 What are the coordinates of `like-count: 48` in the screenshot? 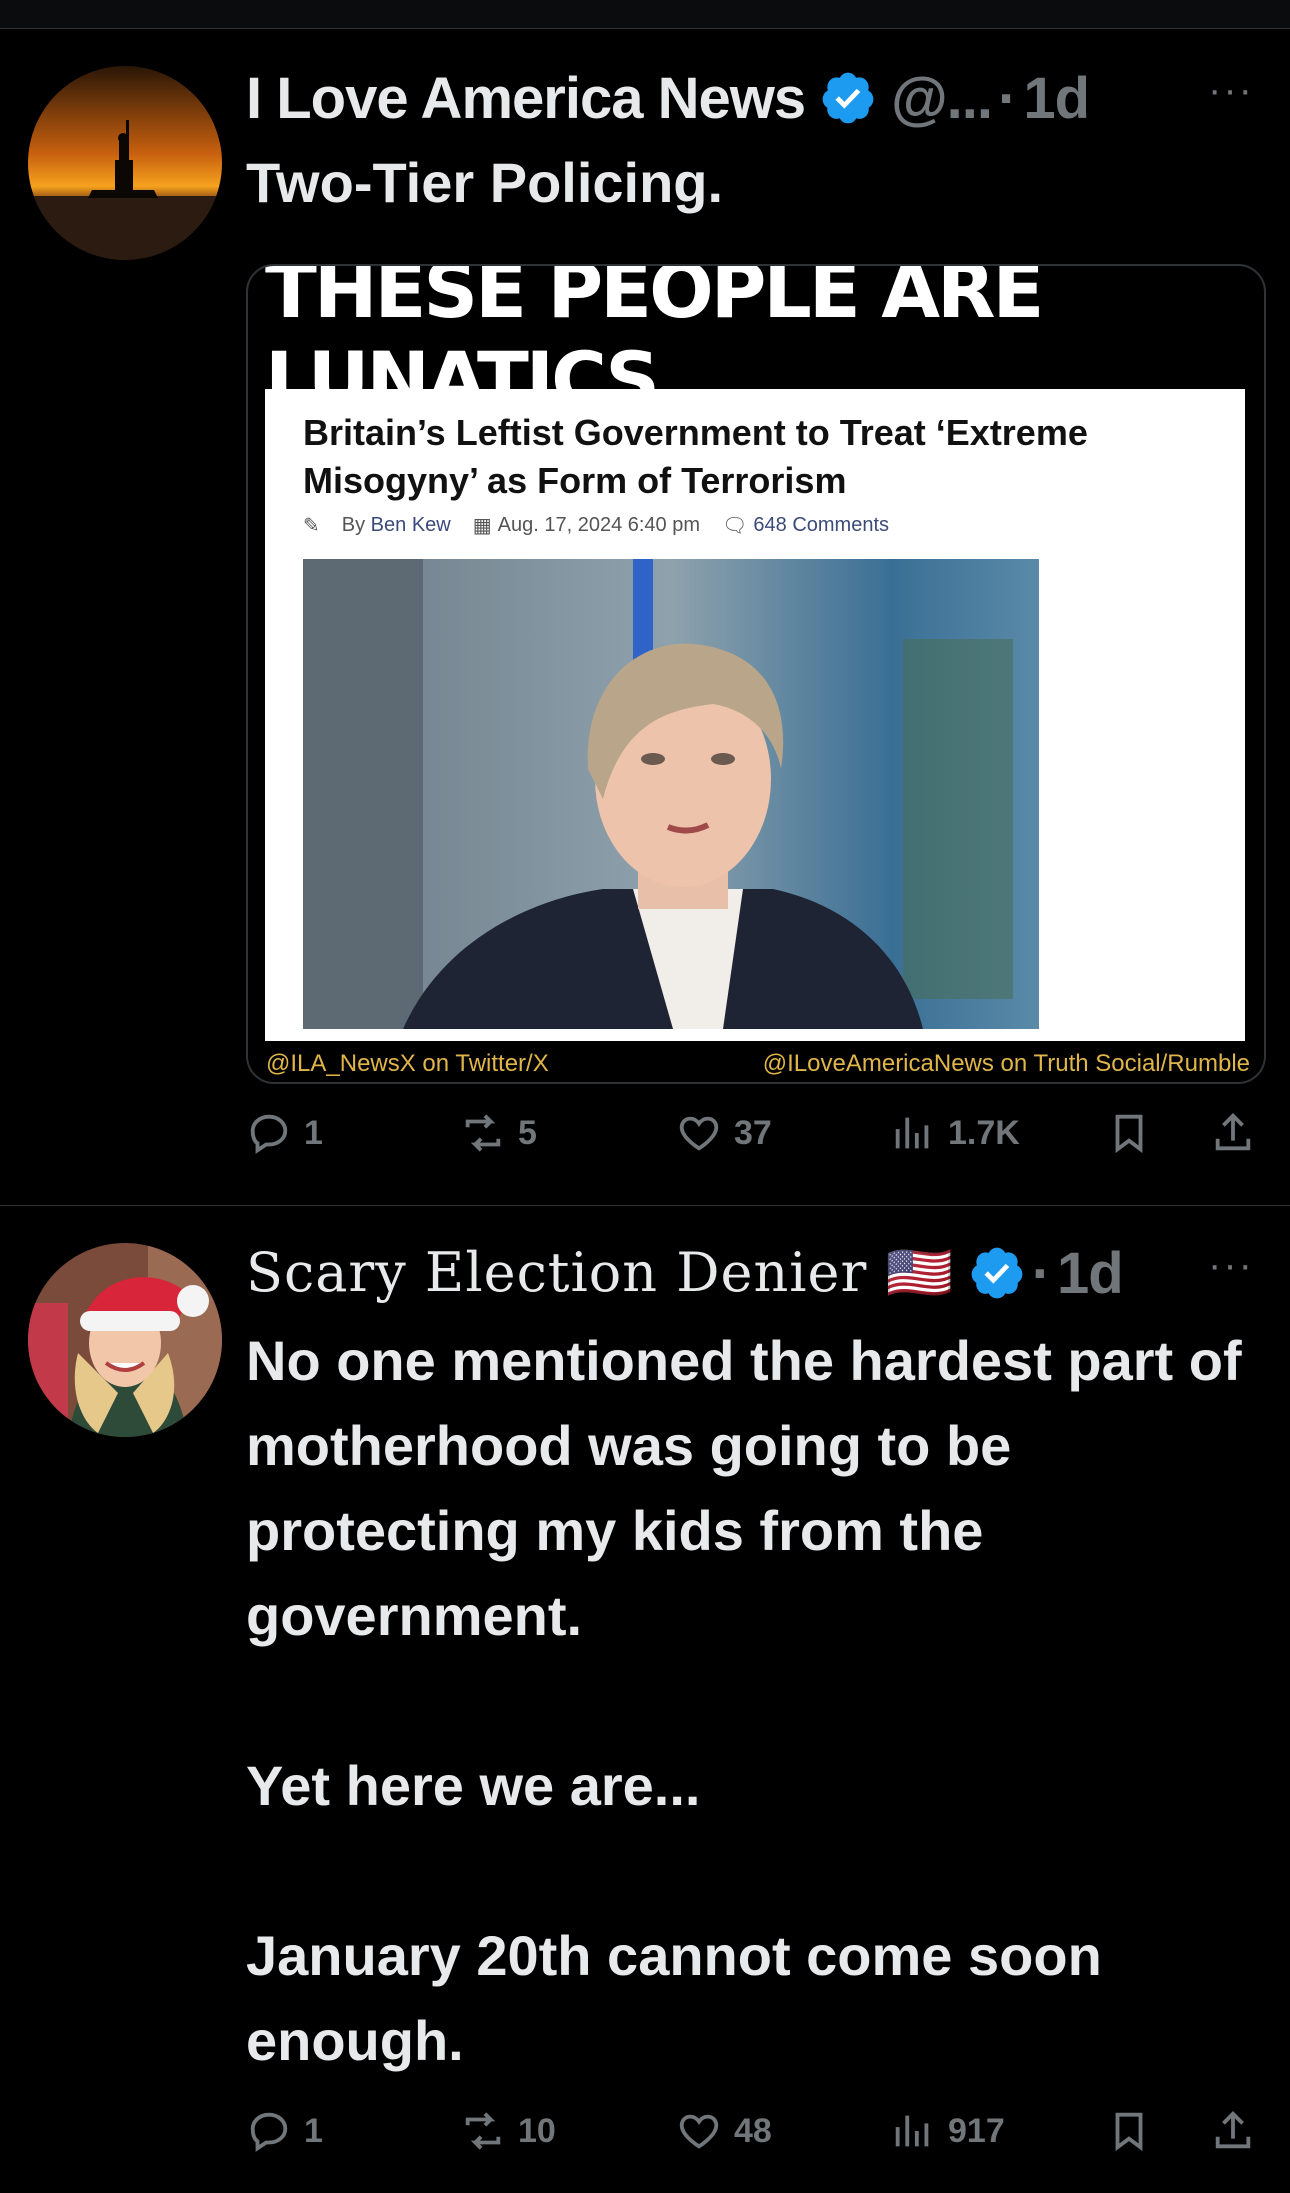 It's located at (753, 2130).